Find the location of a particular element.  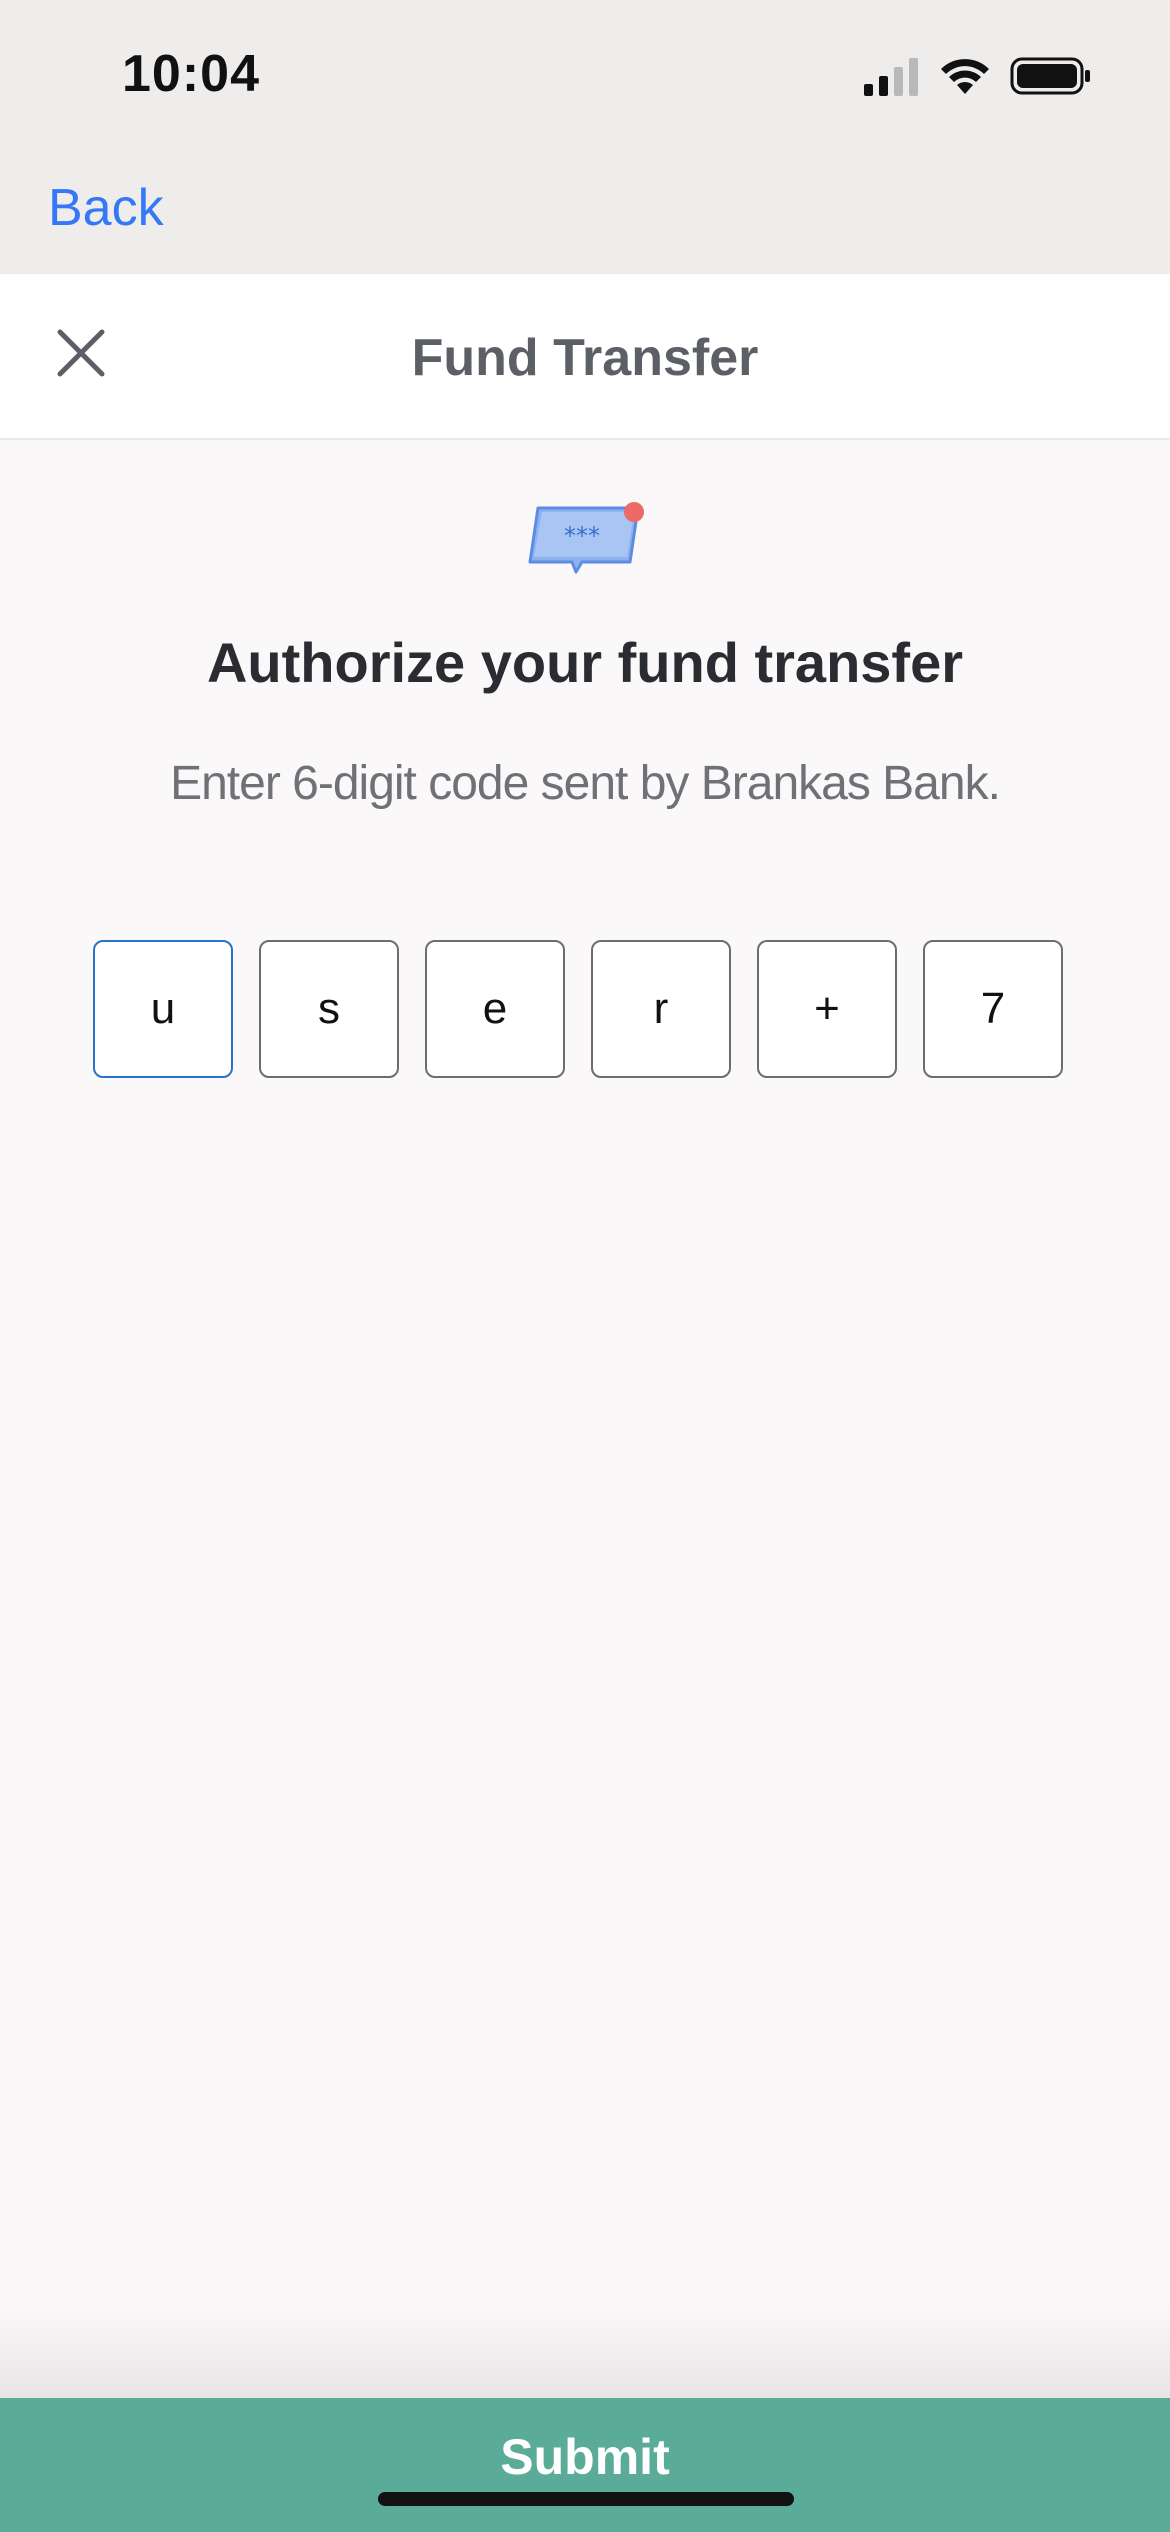

message-code-icon: *** is located at coordinates (586, 540).